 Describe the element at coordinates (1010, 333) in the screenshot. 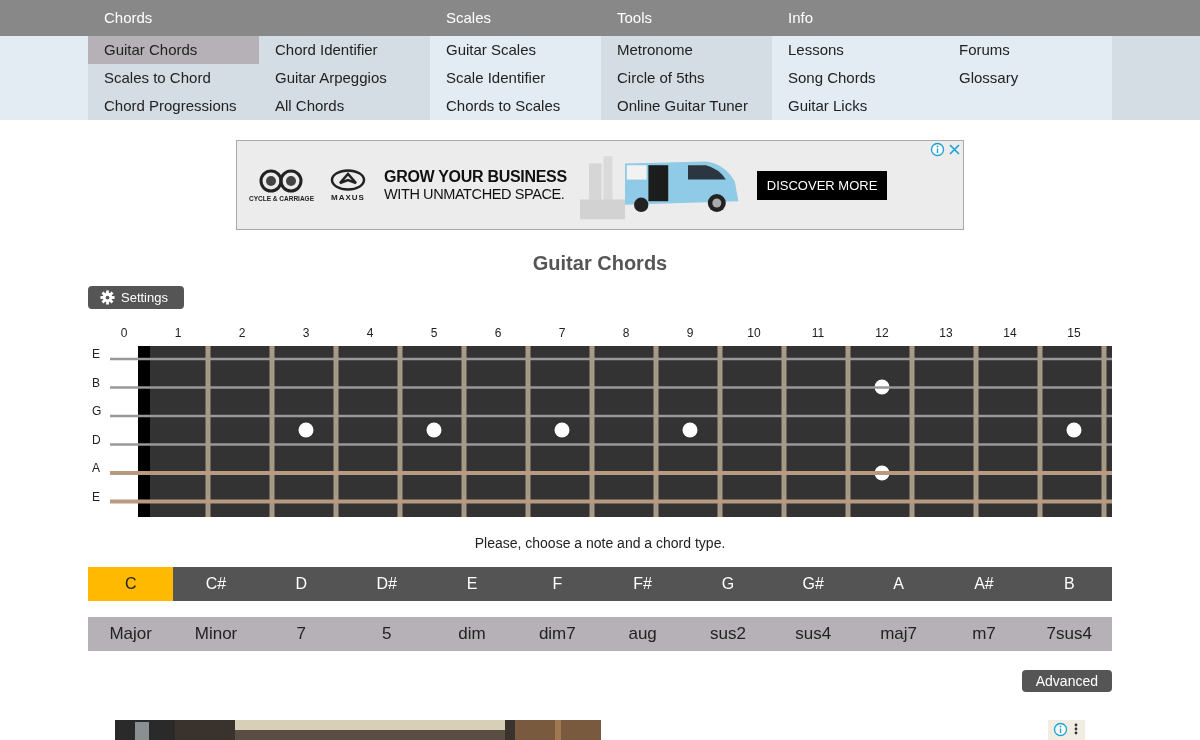

I see `fret-number: 14` at that location.